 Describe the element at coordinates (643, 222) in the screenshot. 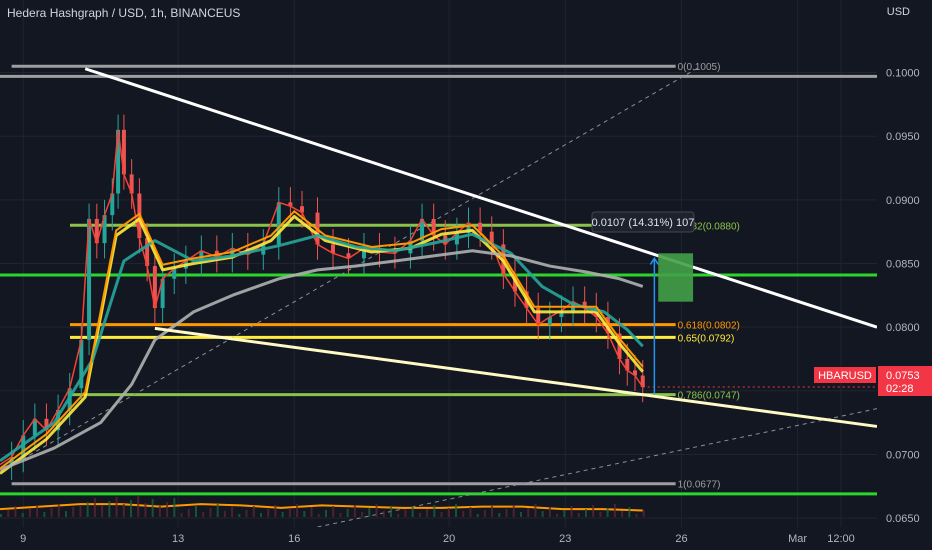

I see `measure-tooltip: 0.0107 (14.31%) 107` at that location.